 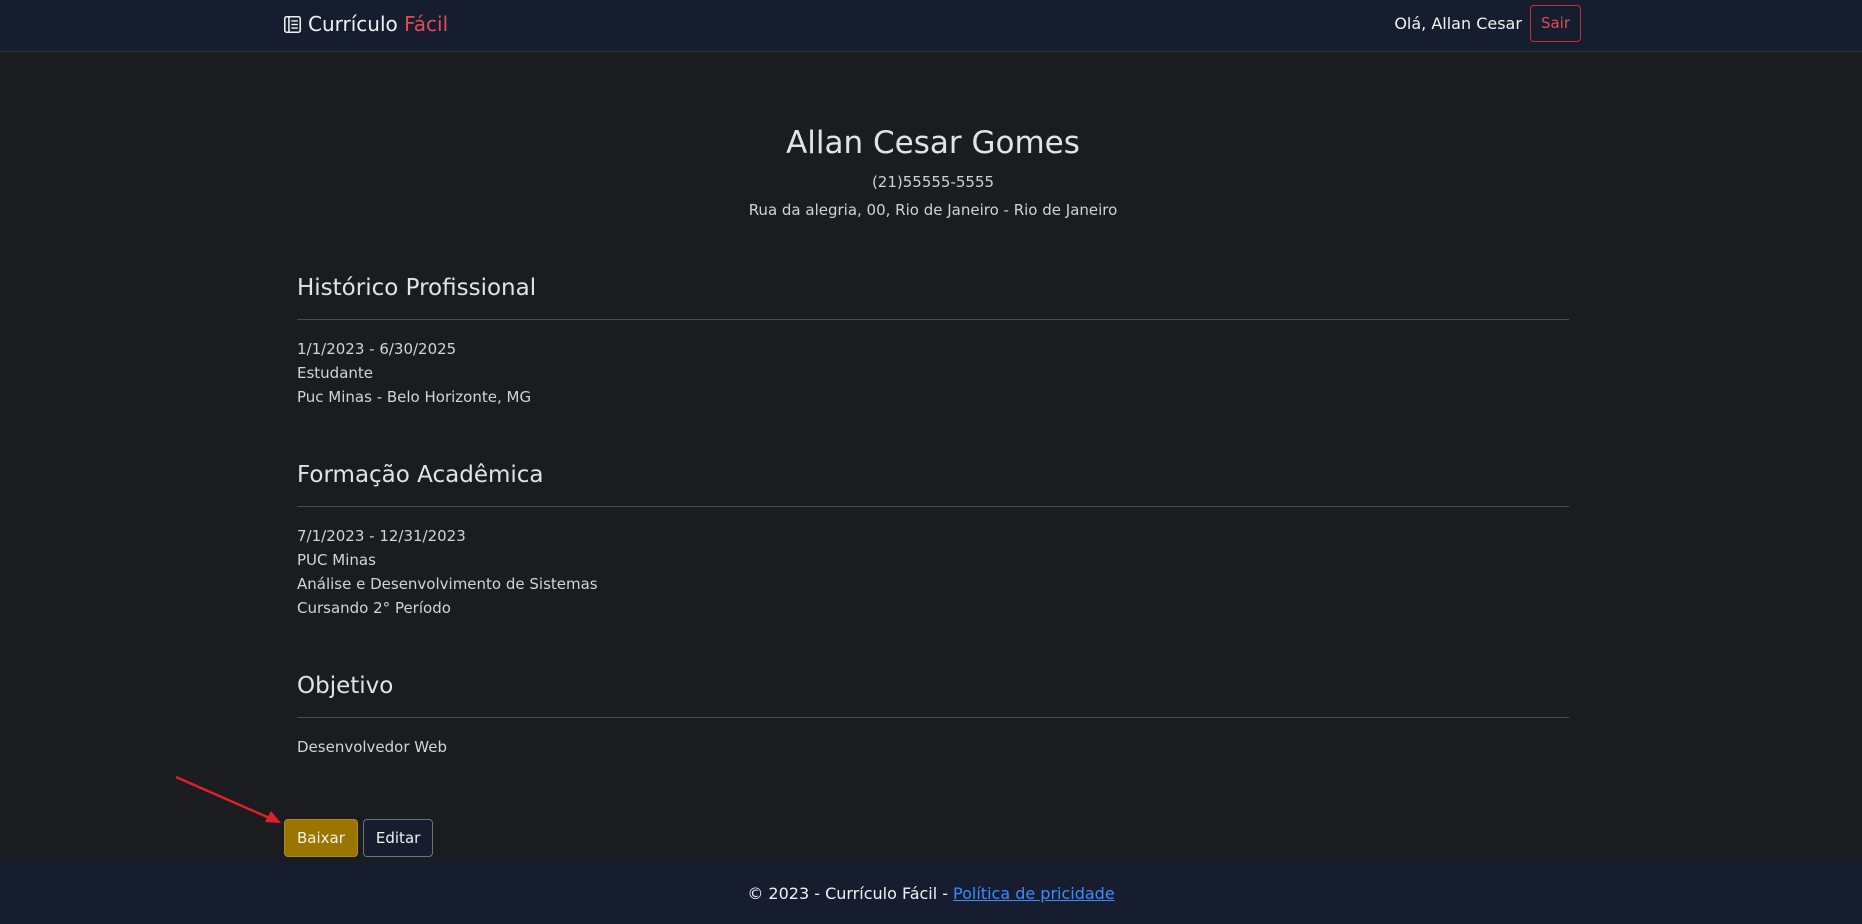 What do you see at coordinates (417, 288) in the screenshot?
I see `section-title: Histórico Profissional` at bounding box center [417, 288].